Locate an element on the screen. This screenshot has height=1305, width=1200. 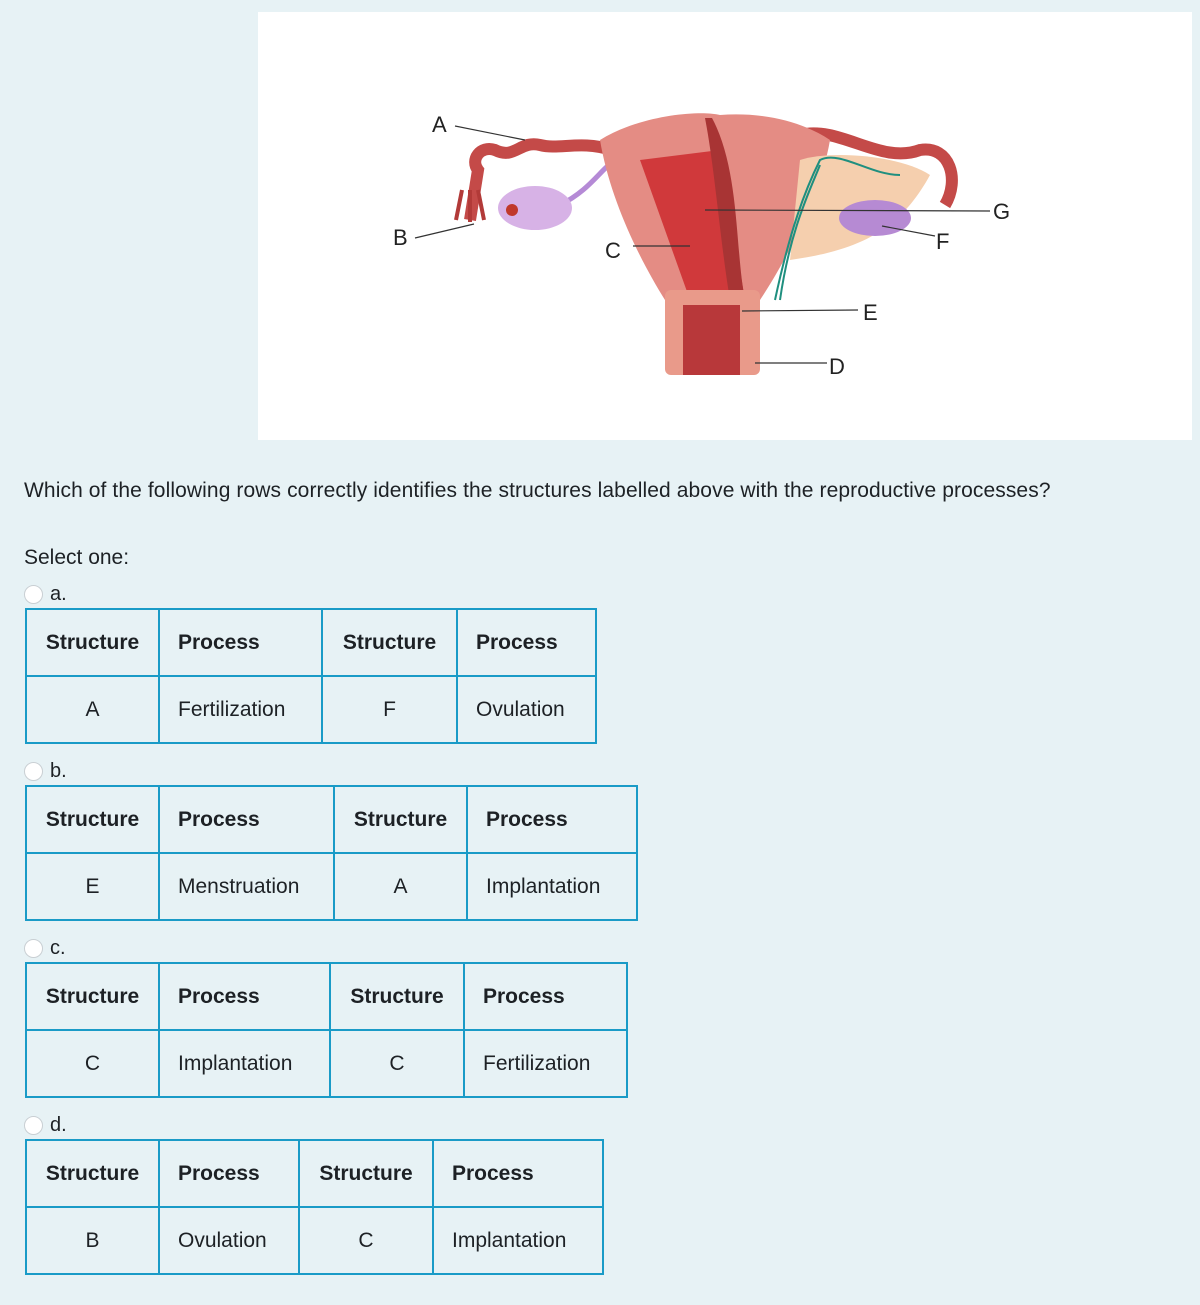
option-radio-row: a. is located at coordinates (310, 594).